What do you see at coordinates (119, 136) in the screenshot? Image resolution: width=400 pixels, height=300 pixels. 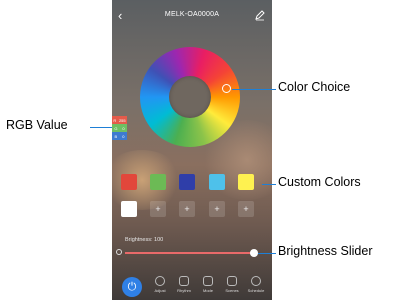 I see `rgb-row-b: B 0` at bounding box center [119, 136].